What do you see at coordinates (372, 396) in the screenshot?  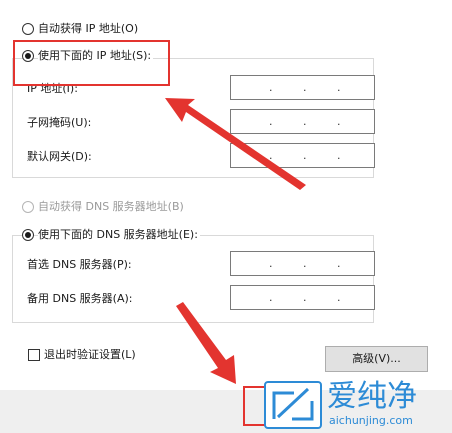 I see `brand-name: 爱纯净` at bounding box center [372, 396].